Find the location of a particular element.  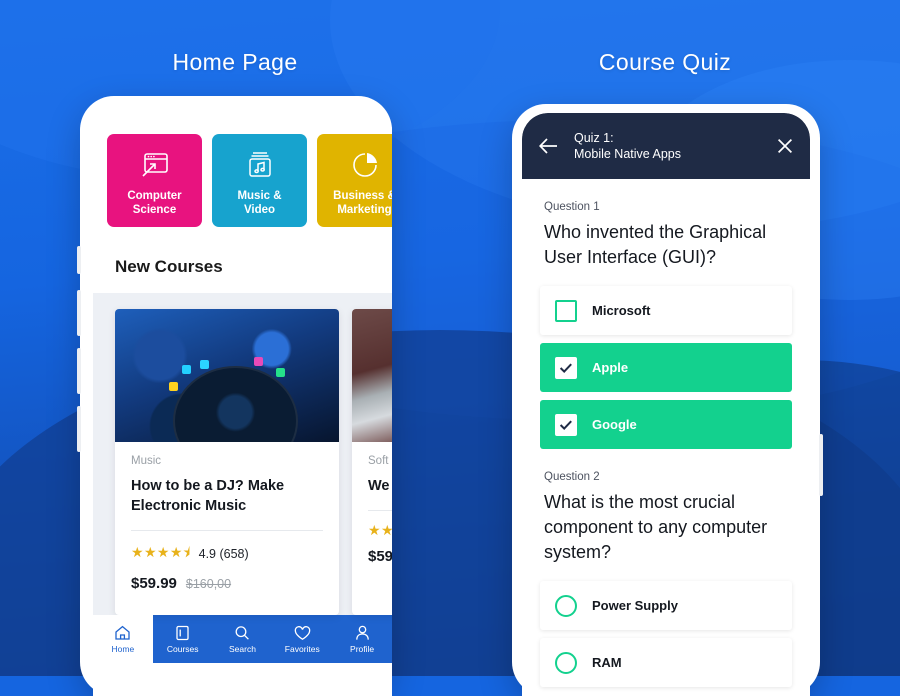

answer-option-power-supply: Power Supply is located at coordinates (666, 605).